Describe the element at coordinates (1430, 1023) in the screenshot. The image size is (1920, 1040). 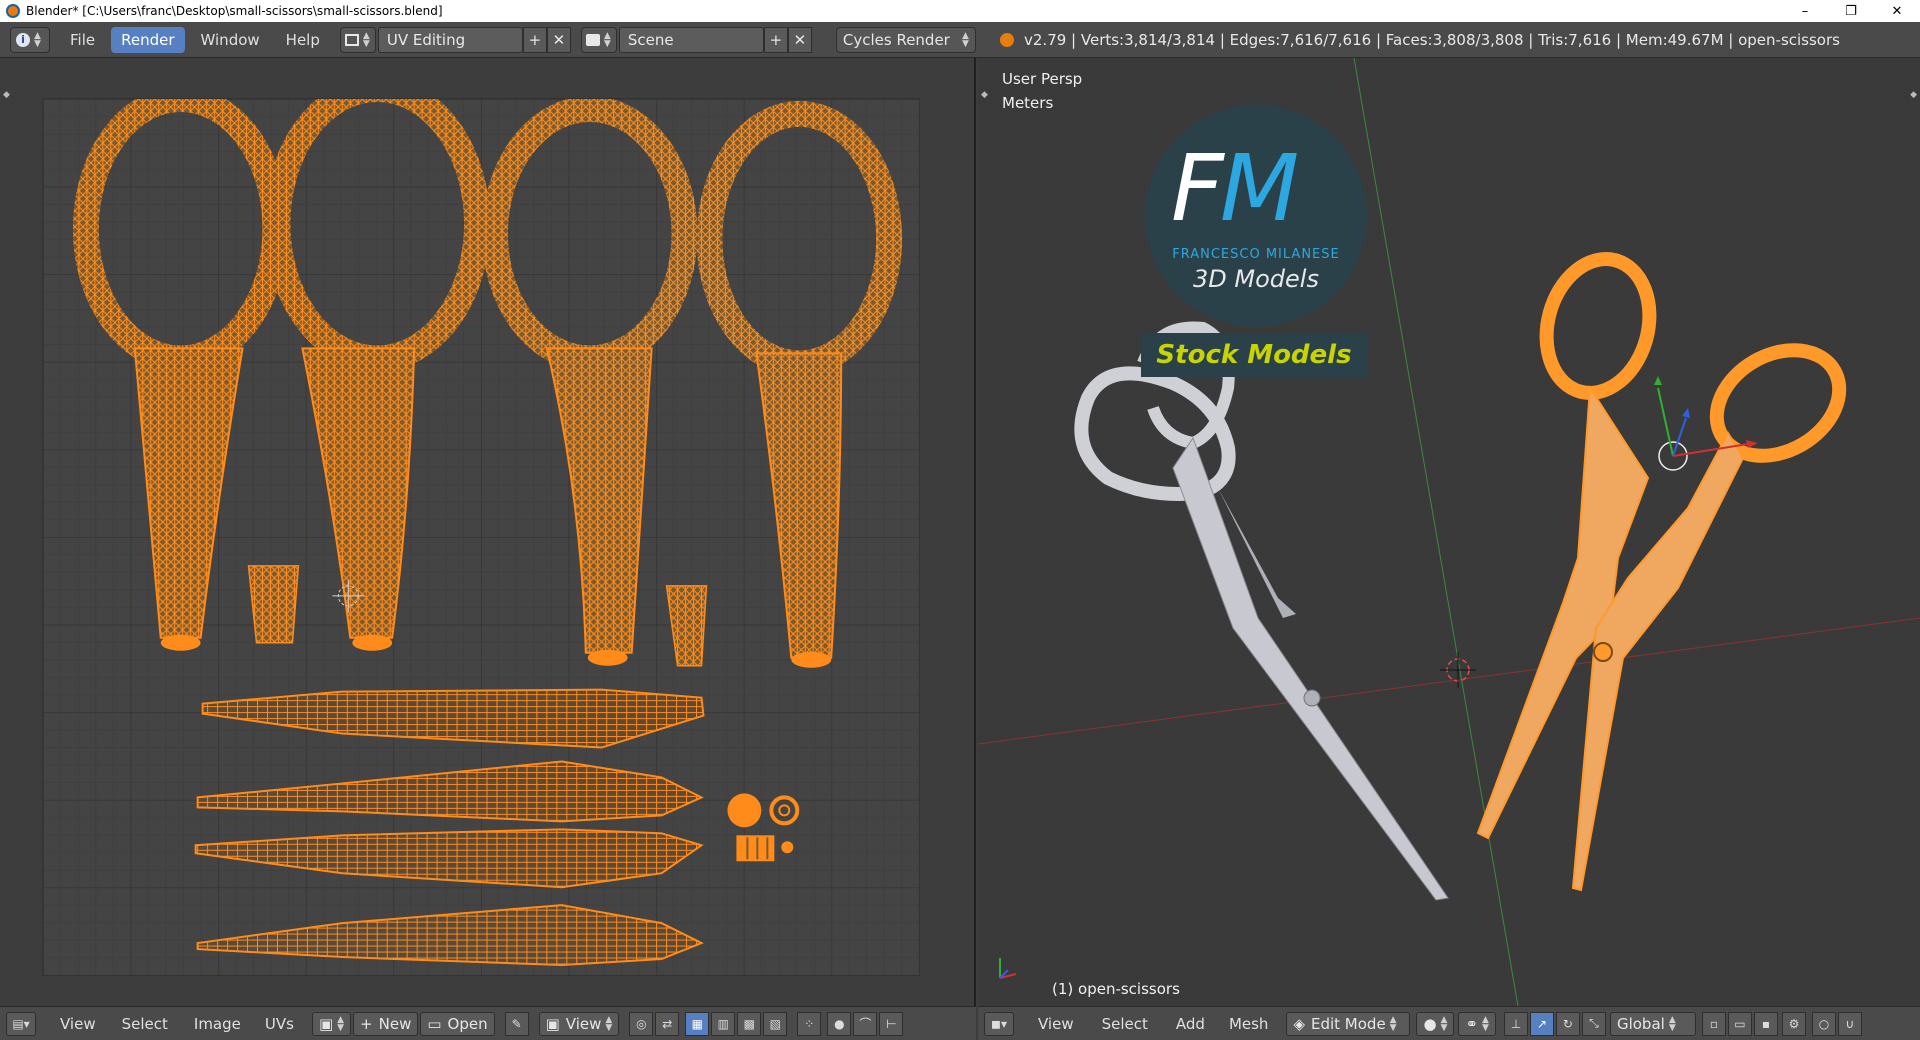
I see `solid-shading-icon: ●` at that location.